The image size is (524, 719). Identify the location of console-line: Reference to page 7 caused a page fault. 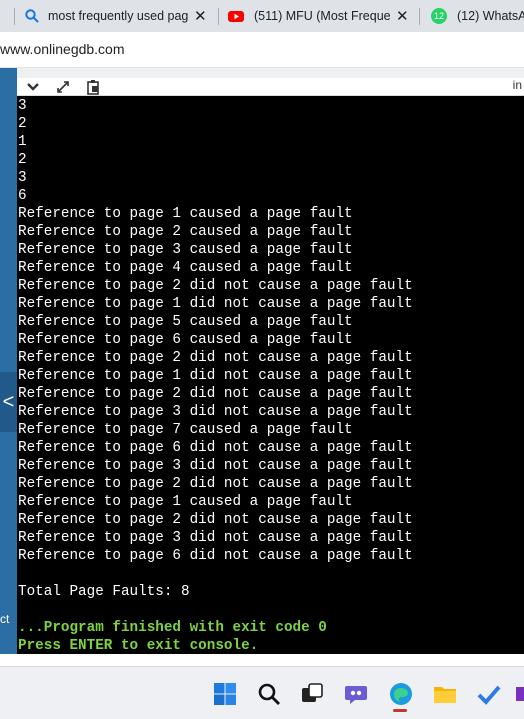
(185, 430).